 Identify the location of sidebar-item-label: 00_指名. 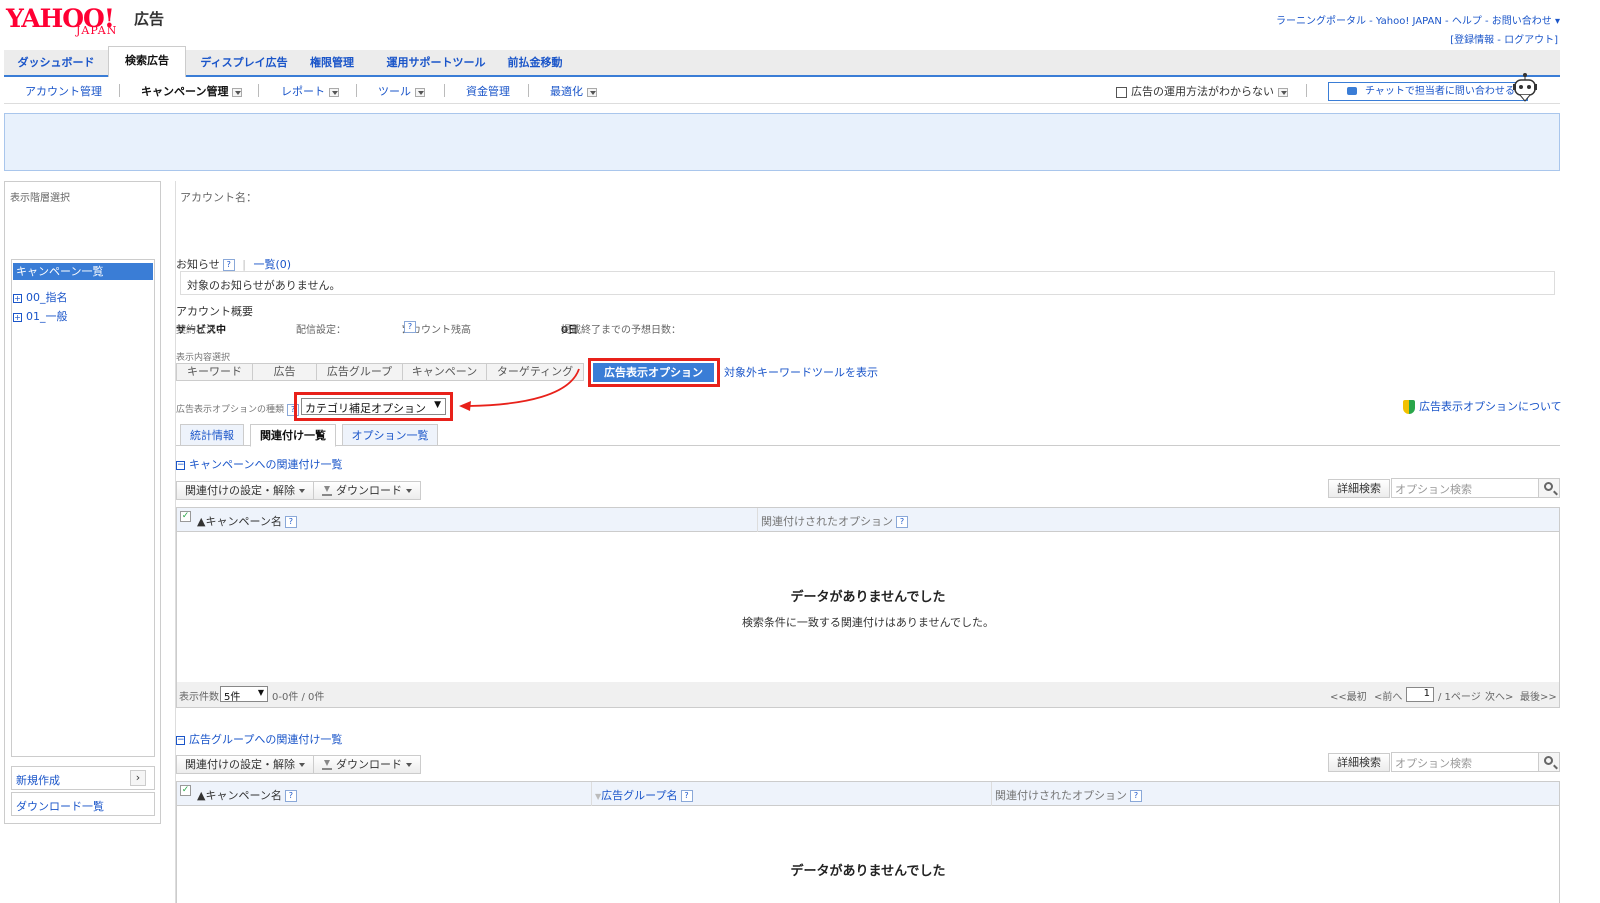
(47, 297).